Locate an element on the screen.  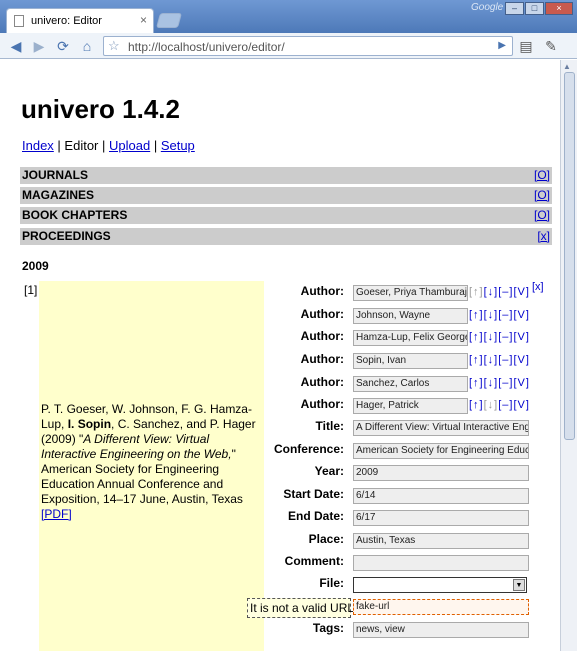
start-date-label: Start Date: is located at coordinates (313, 494).